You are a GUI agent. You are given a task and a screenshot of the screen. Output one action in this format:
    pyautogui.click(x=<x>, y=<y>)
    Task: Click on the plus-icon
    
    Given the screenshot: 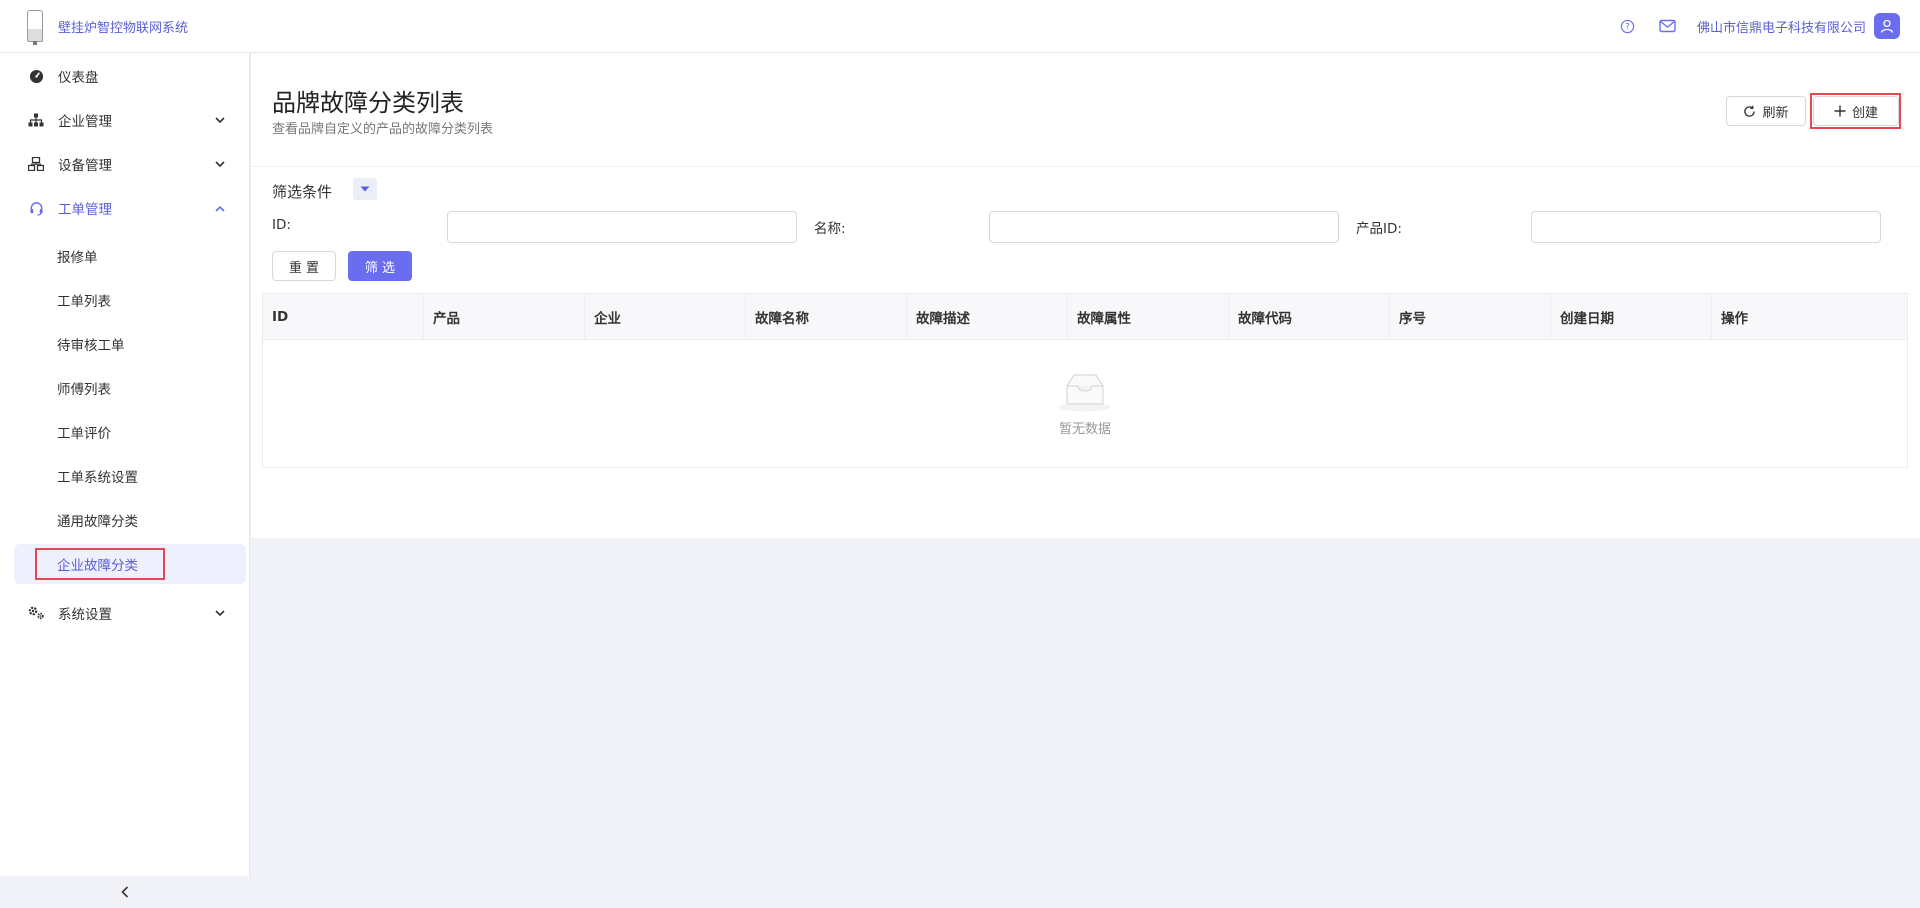 What is the action you would take?
    pyautogui.click(x=1840, y=111)
    